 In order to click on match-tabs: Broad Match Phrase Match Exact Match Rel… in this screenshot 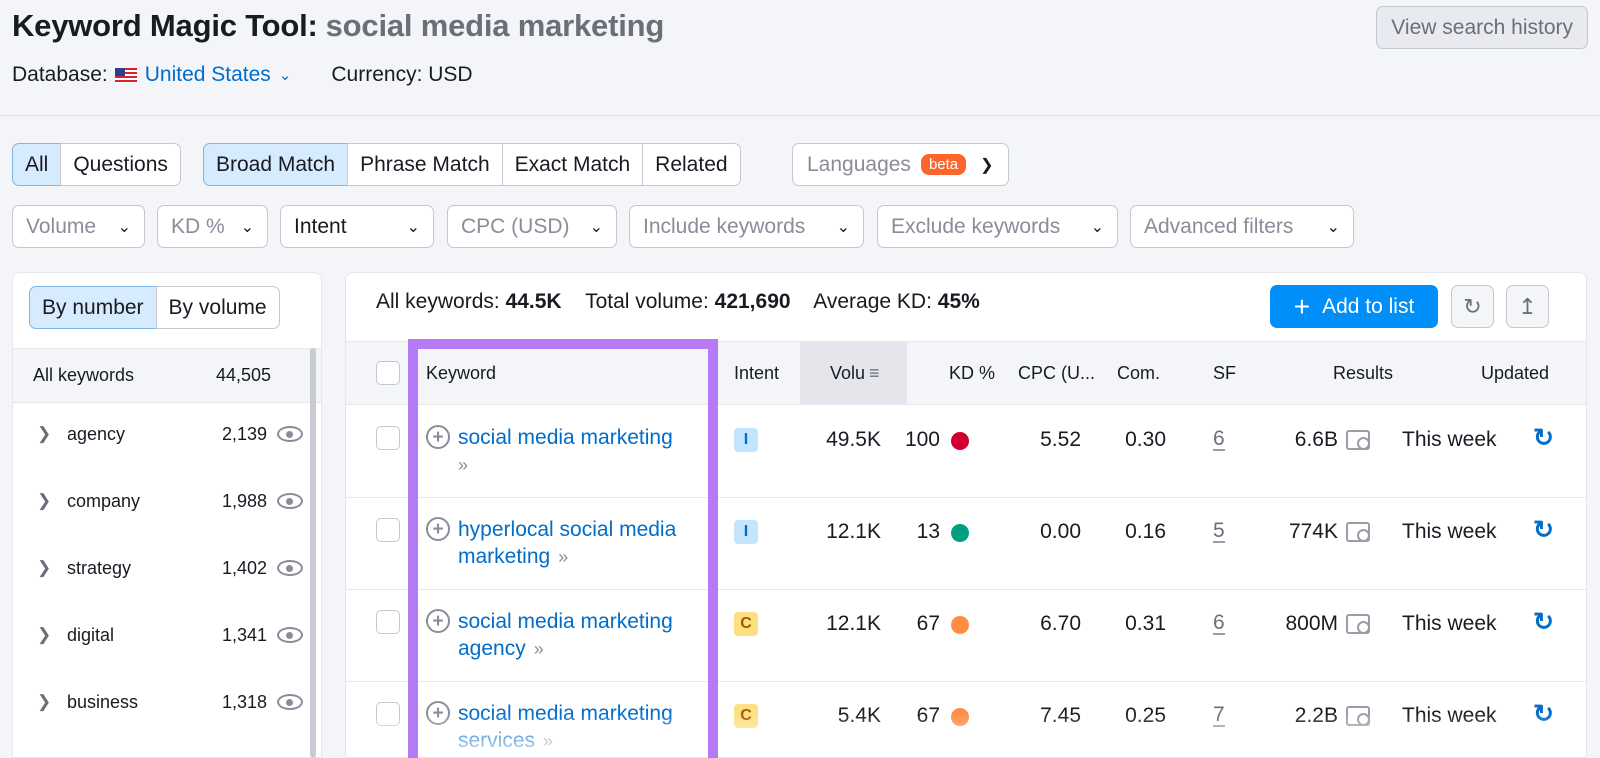, I will do `click(472, 164)`.